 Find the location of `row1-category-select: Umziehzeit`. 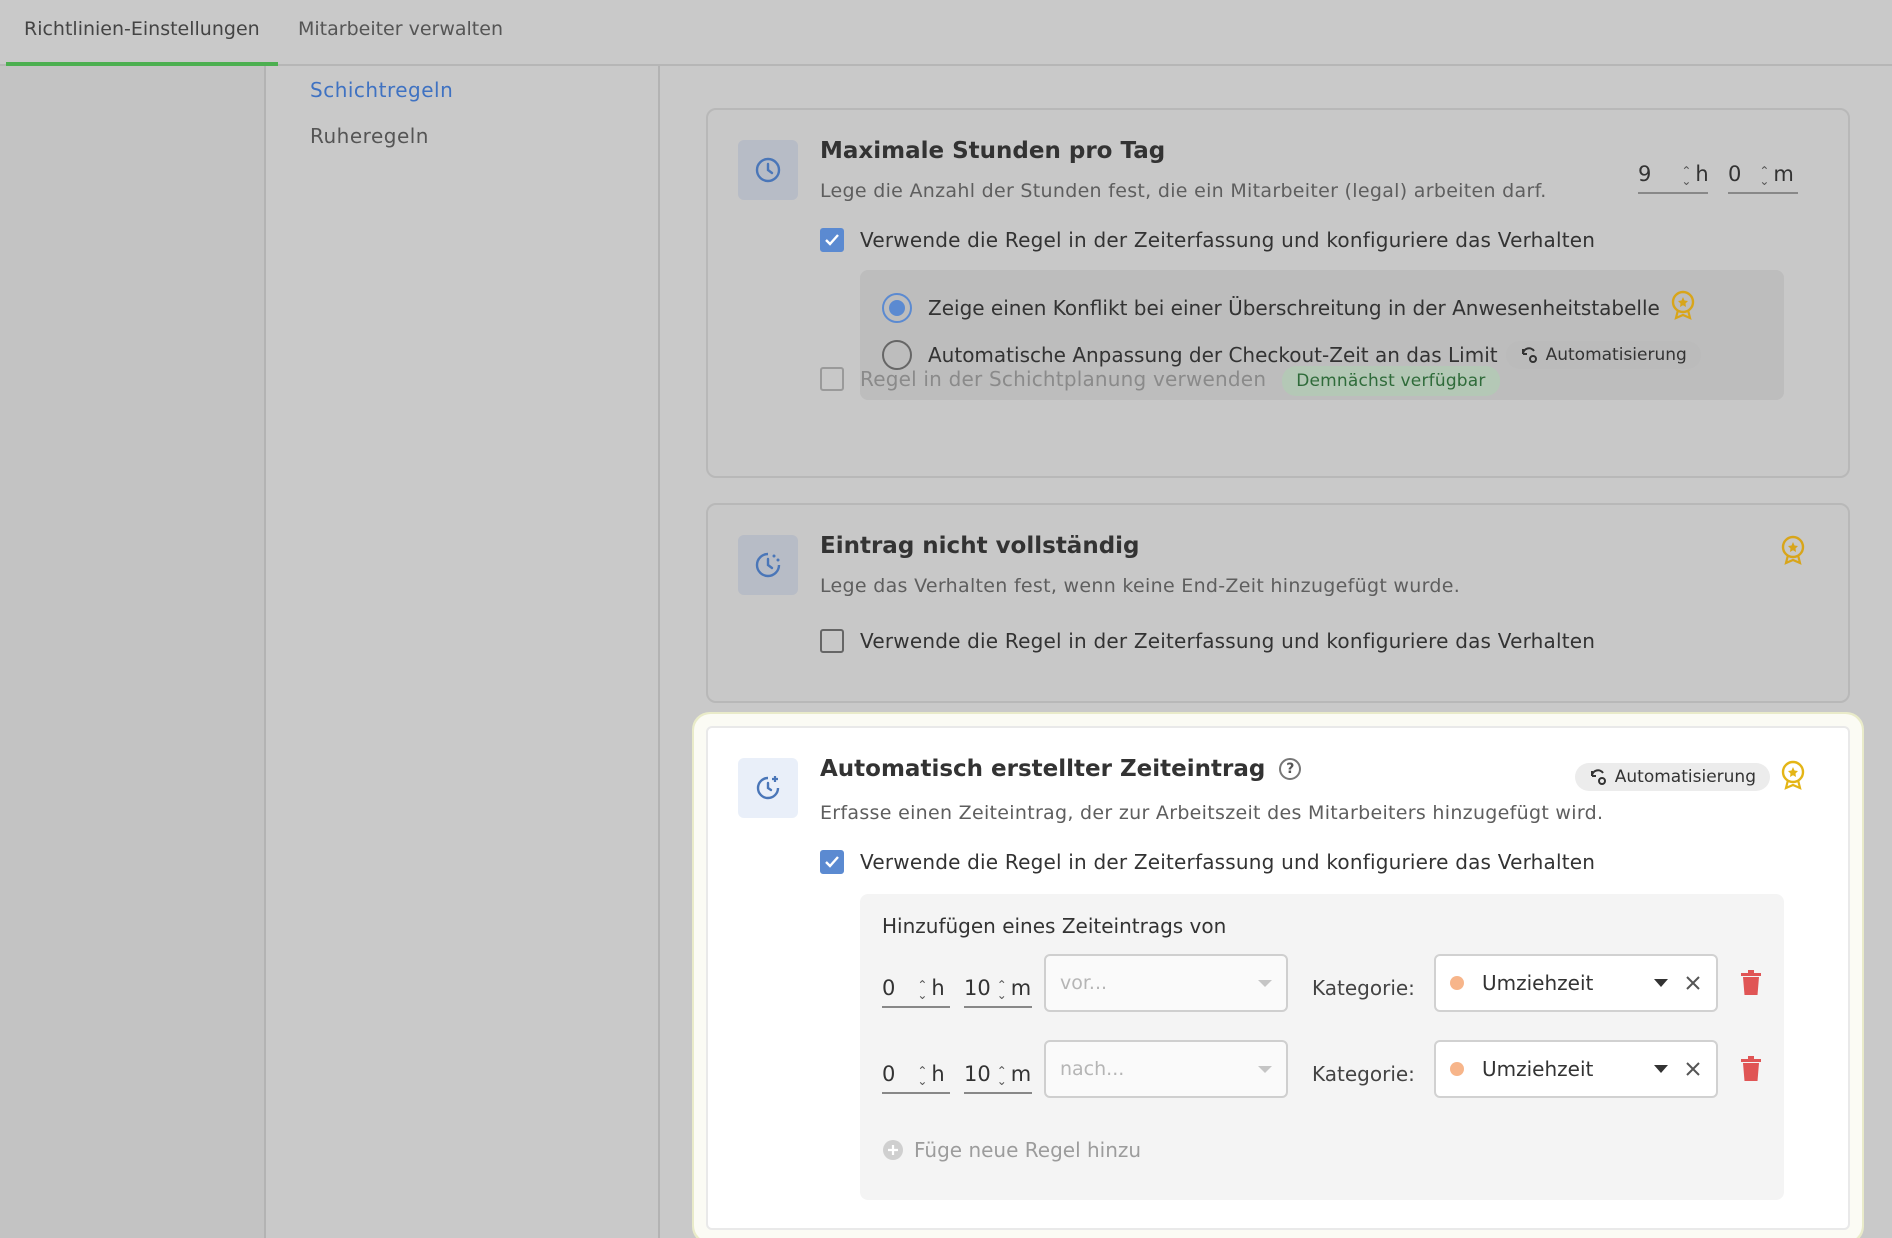

row1-category-select: Umziehzeit is located at coordinates (1576, 983).